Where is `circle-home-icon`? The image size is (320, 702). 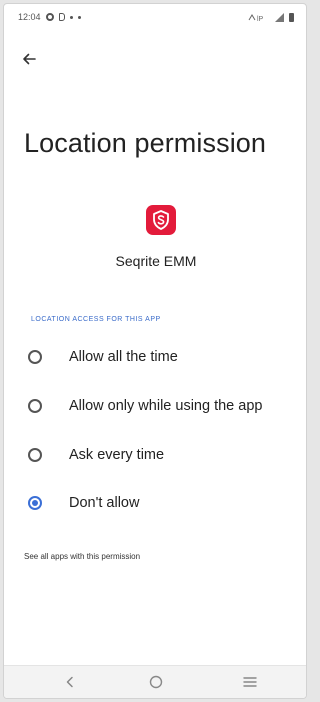
circle-home-icon is located at coordinates (156, 682).